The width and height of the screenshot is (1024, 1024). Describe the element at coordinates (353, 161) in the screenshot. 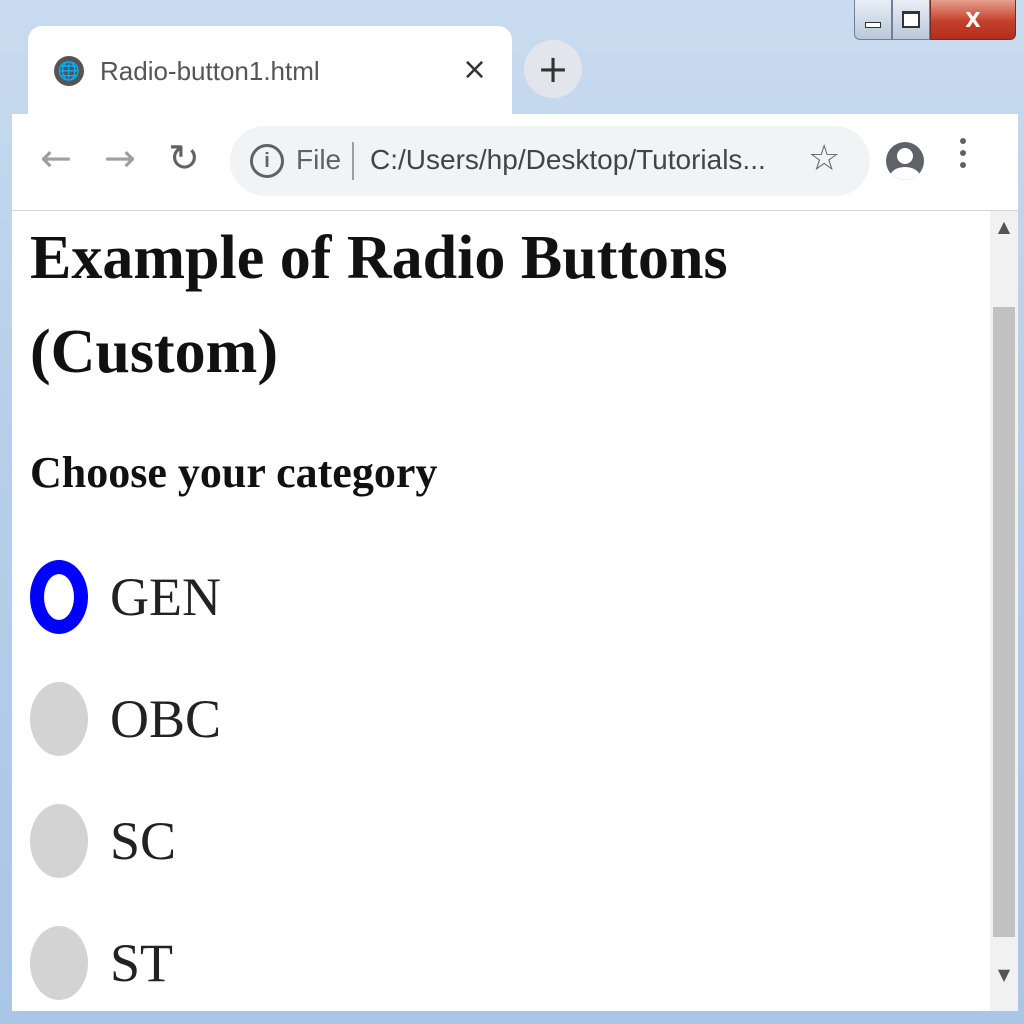

I see `address-separator` at that location.